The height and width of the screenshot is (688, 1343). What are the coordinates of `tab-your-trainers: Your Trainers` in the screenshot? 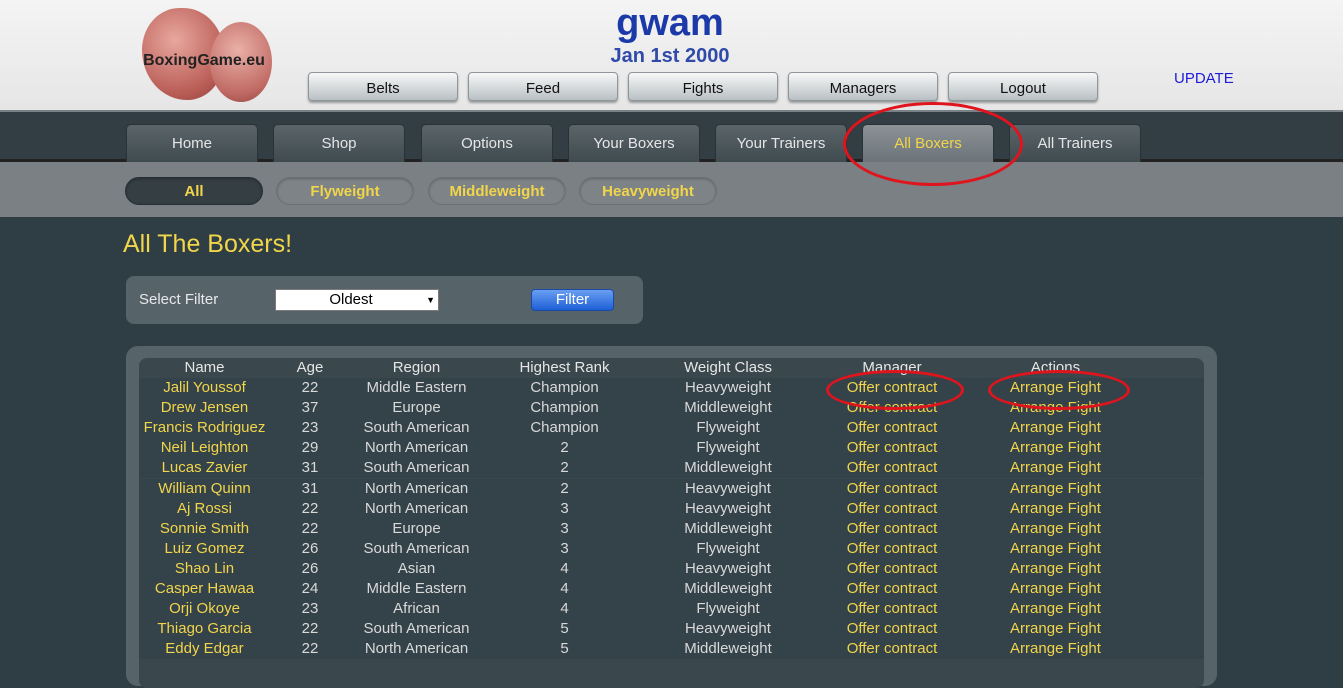 It's located at (781, 143).